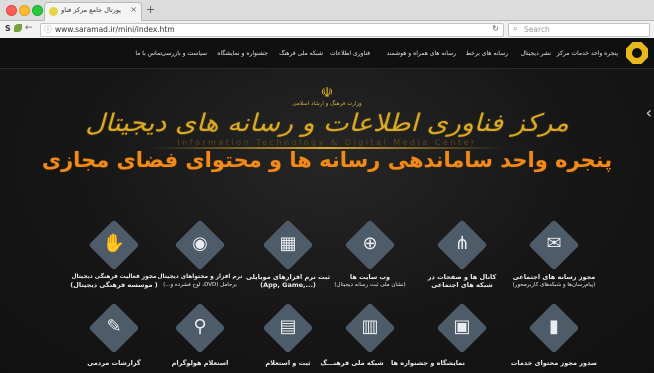 The height and width of the screenshot is (373, 654). I want to click on social-channels-tile: ⋔, so click(462, 245).